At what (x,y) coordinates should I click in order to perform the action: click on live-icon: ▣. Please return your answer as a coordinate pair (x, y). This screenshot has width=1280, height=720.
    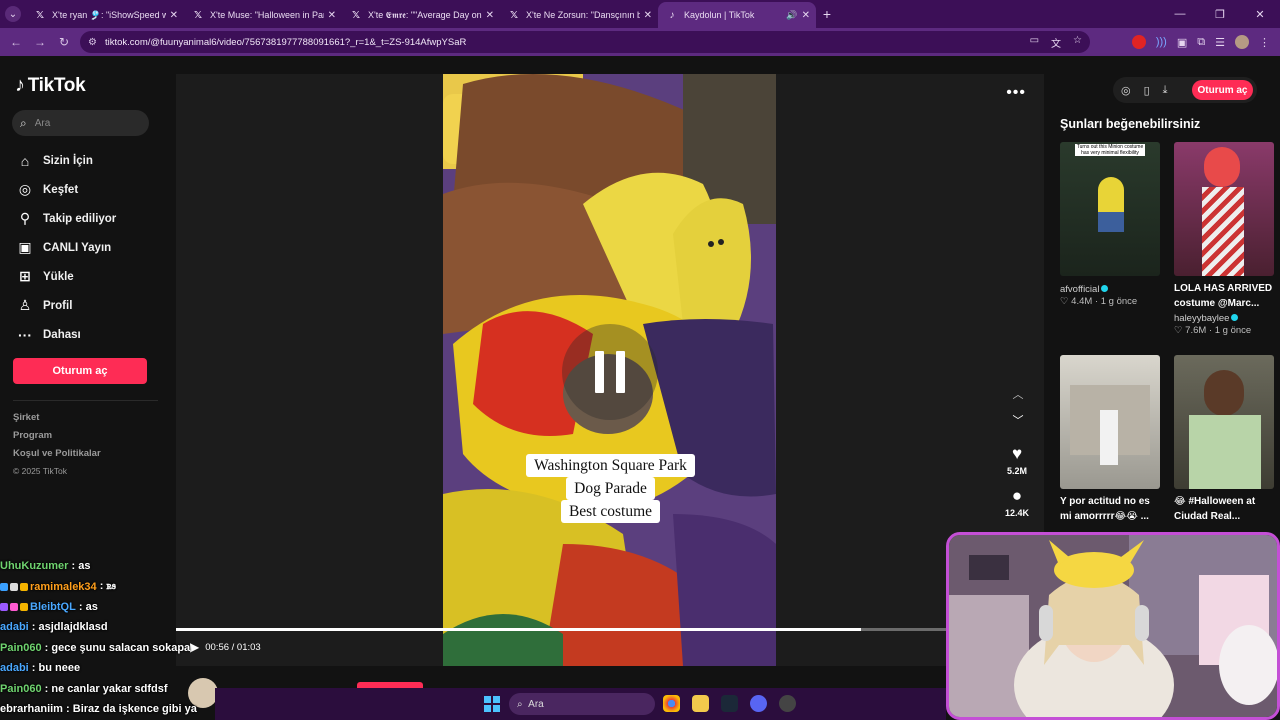
    Looking at the image, I should click on (25, 247).